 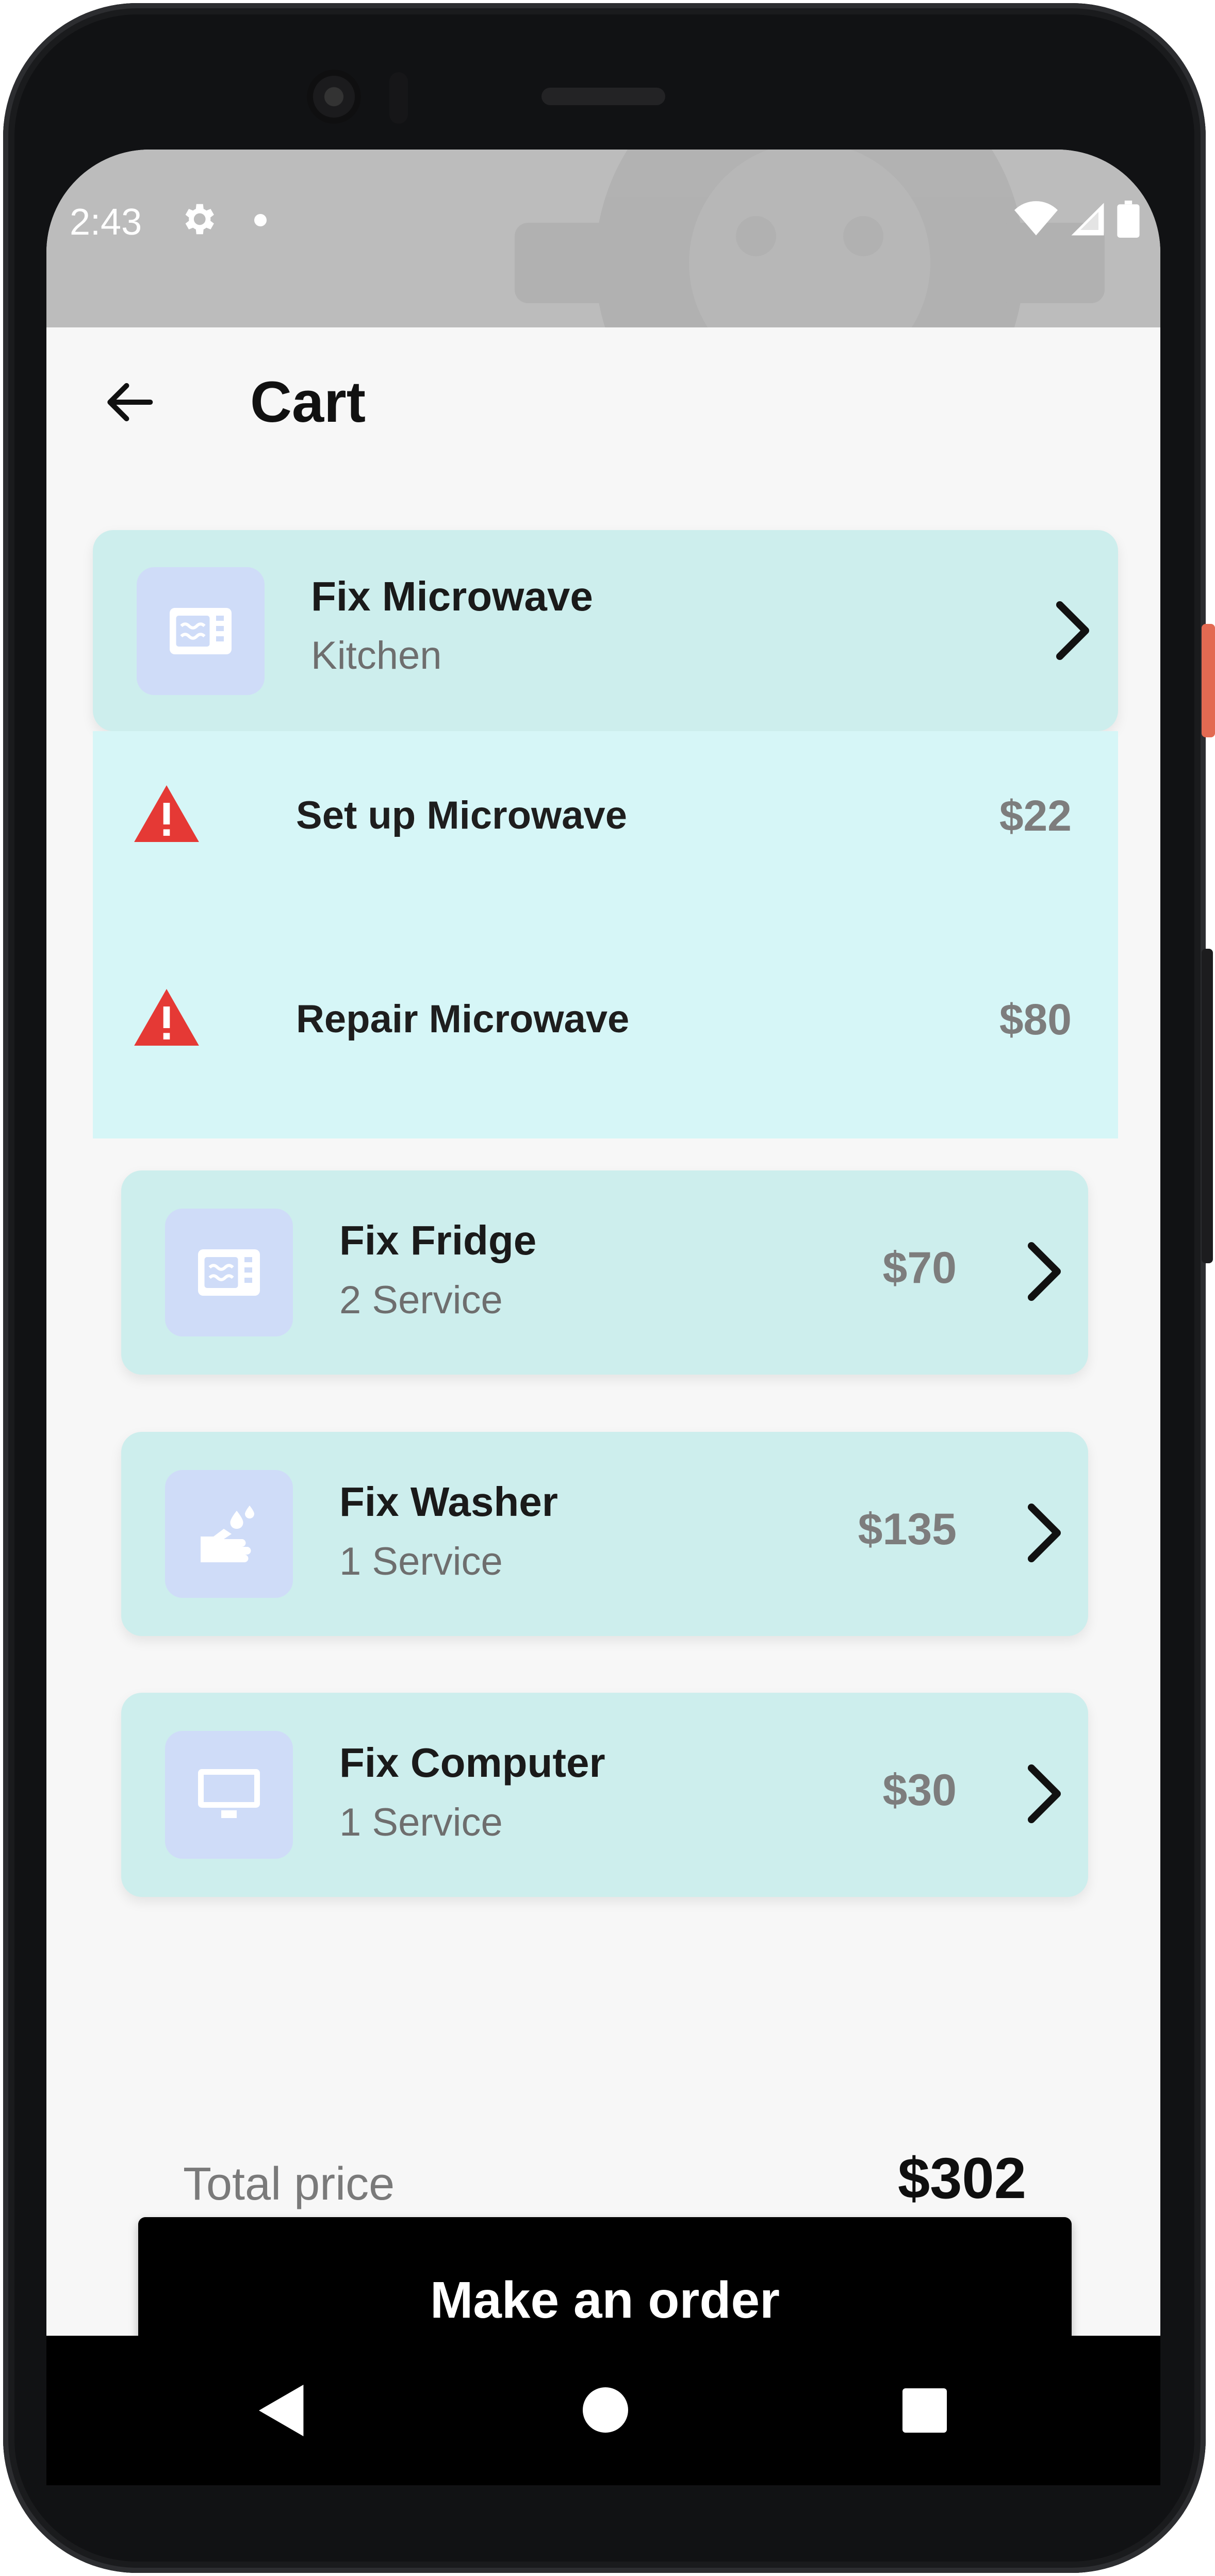 I want to click on group-subtitle: Kitchen, so click(x=377, y=656).